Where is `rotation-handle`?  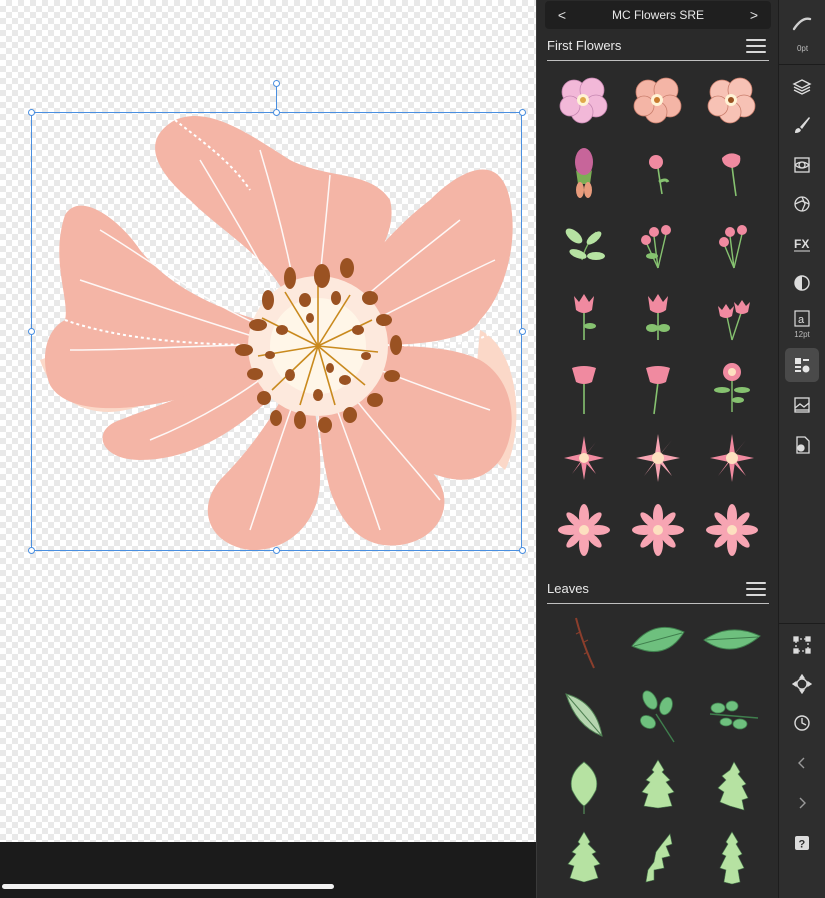
rotation-handle is located at coordinates (276, 83).